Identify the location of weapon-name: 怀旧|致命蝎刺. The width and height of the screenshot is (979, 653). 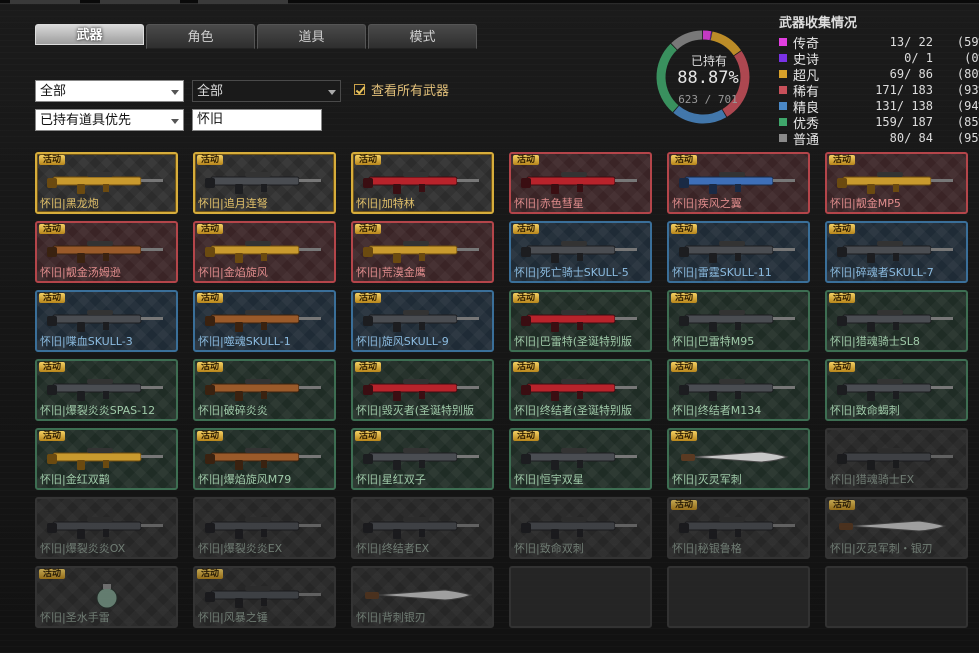
(865, 410).